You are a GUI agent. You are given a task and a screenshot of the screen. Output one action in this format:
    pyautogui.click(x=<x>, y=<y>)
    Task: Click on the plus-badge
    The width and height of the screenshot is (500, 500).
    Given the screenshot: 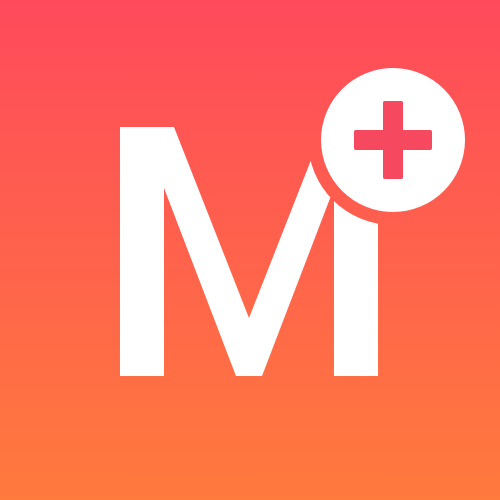 What is the action you would take?
    pyautogui.click(x=393, y=140)
    